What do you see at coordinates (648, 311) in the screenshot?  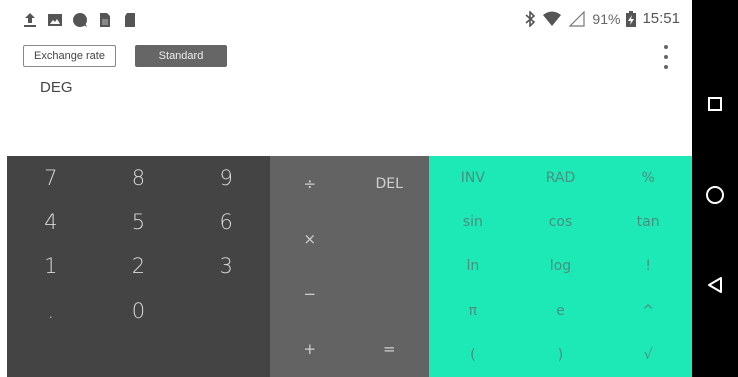 I see `key-power: ^` at bounding box center [648, 311].